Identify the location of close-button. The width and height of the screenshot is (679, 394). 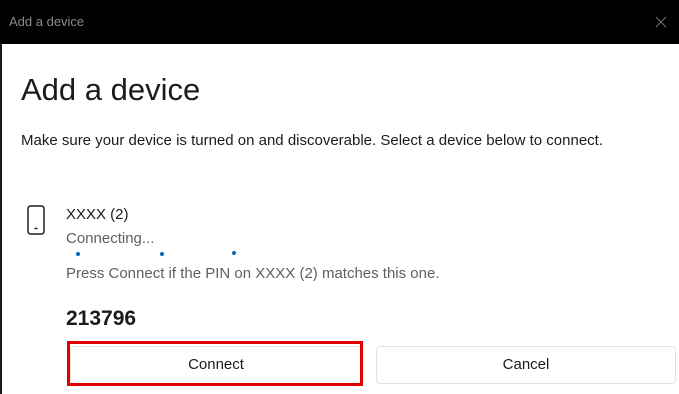
(661, 22).